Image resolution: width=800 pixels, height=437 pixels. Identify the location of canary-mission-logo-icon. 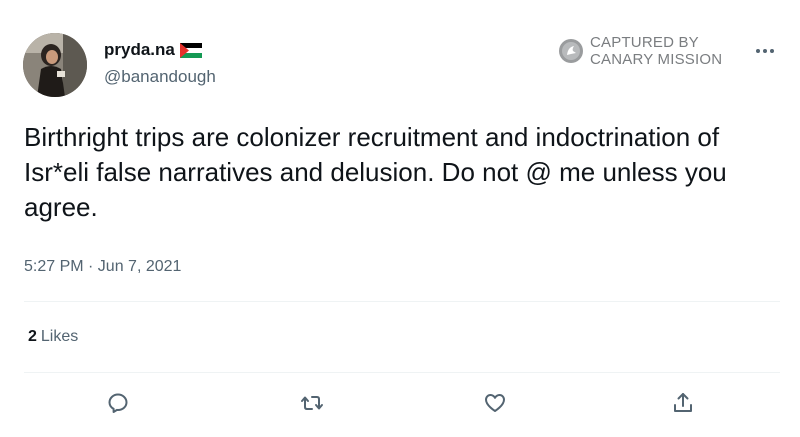
(571, 51).